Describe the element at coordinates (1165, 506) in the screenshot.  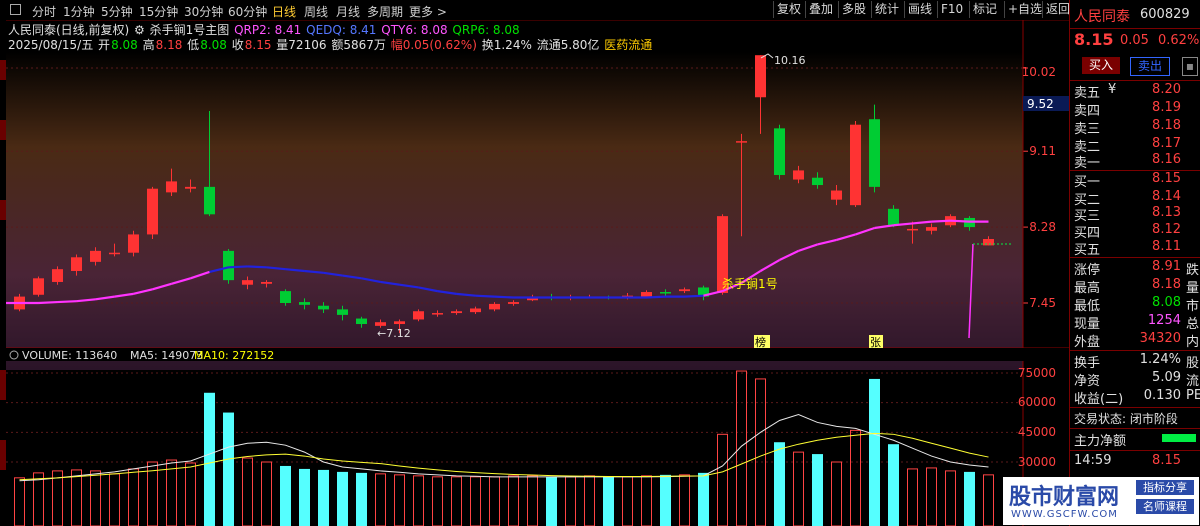
I see `watermark-tag: 名师课程` at that location.